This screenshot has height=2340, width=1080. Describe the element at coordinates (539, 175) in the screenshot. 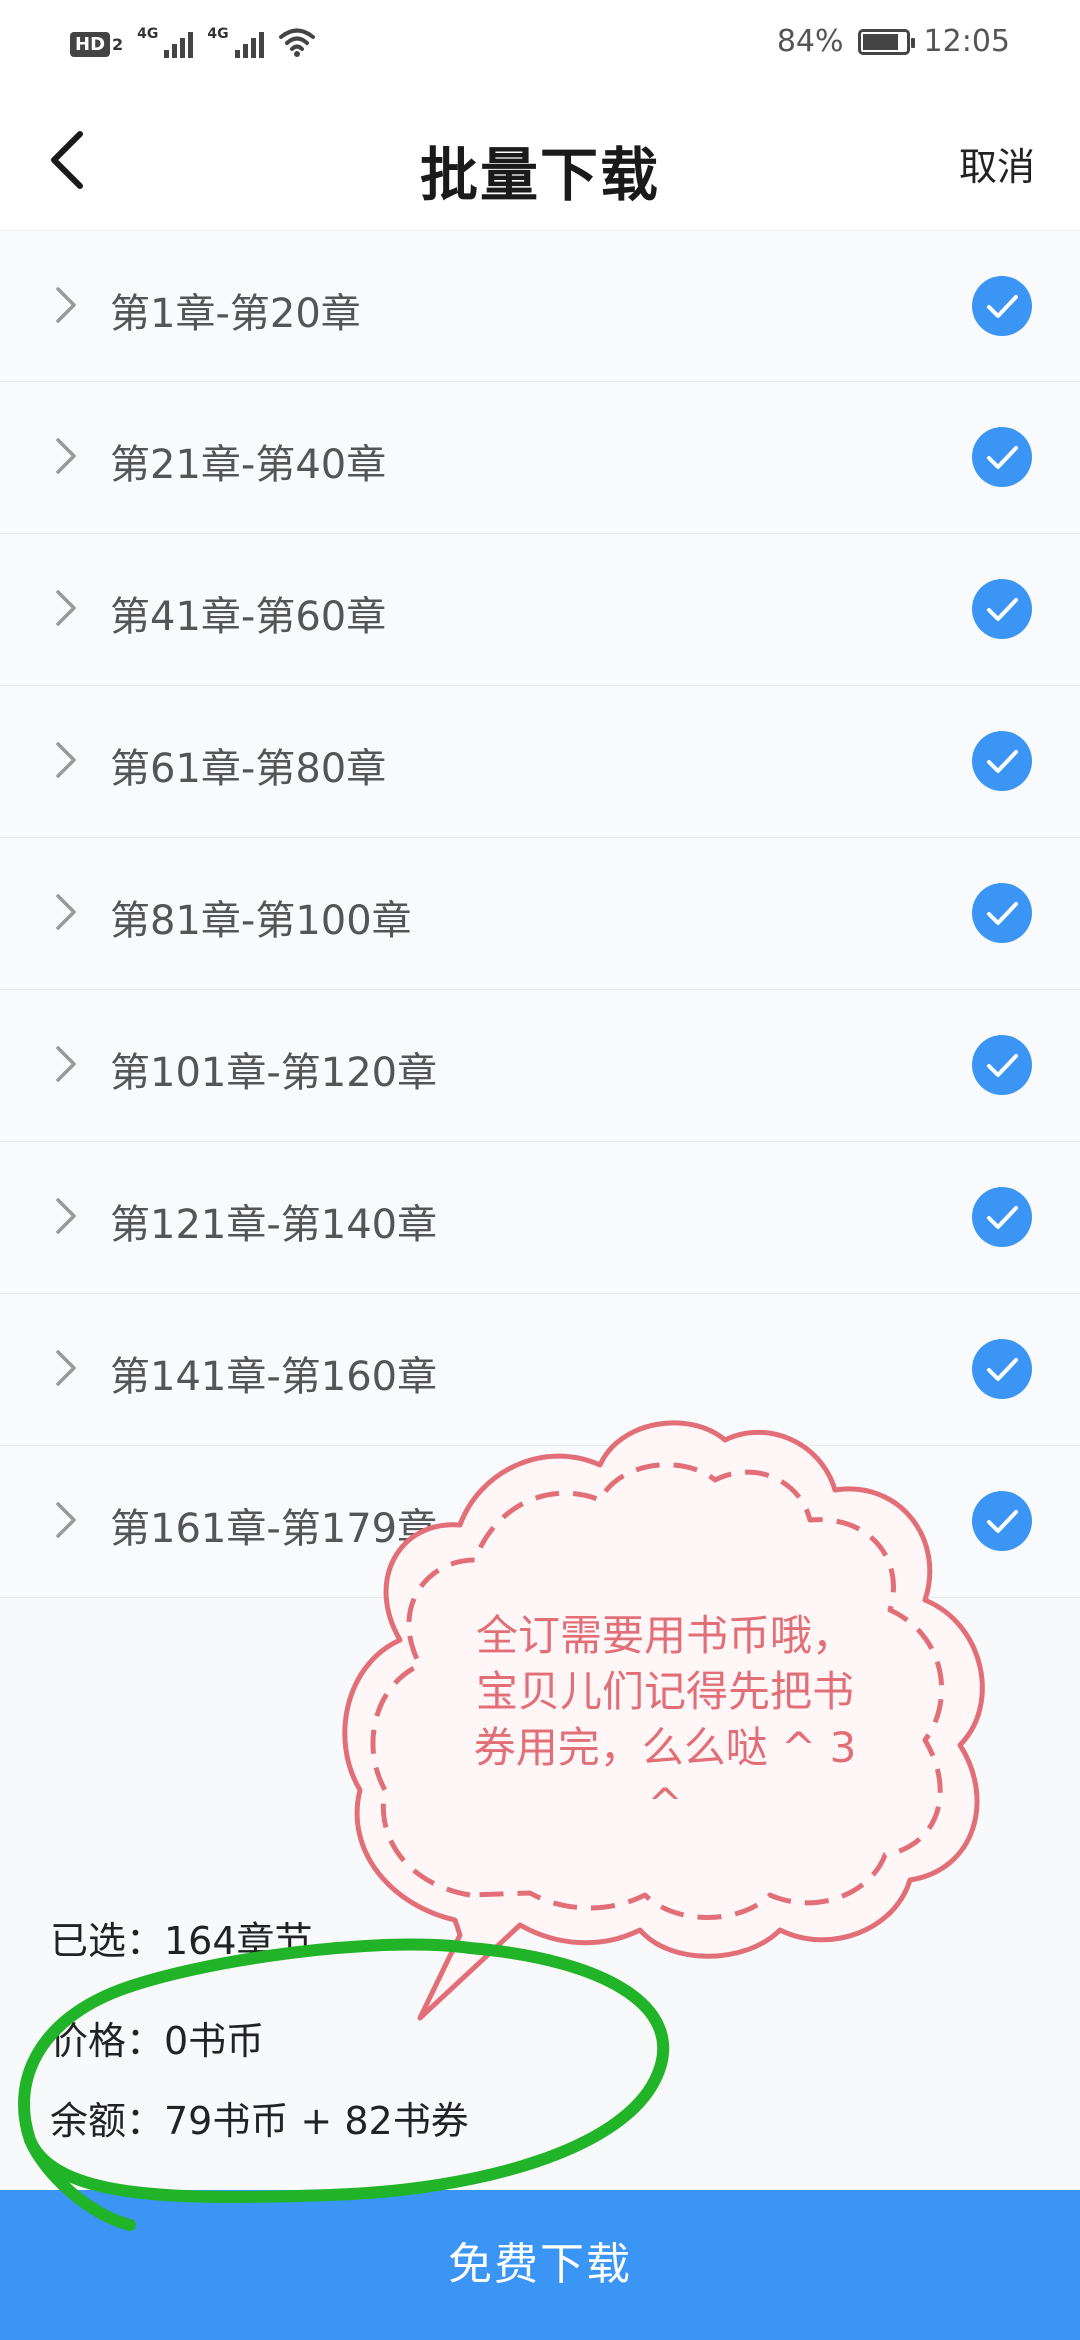

I see `page-title: 批量下载` at that location.